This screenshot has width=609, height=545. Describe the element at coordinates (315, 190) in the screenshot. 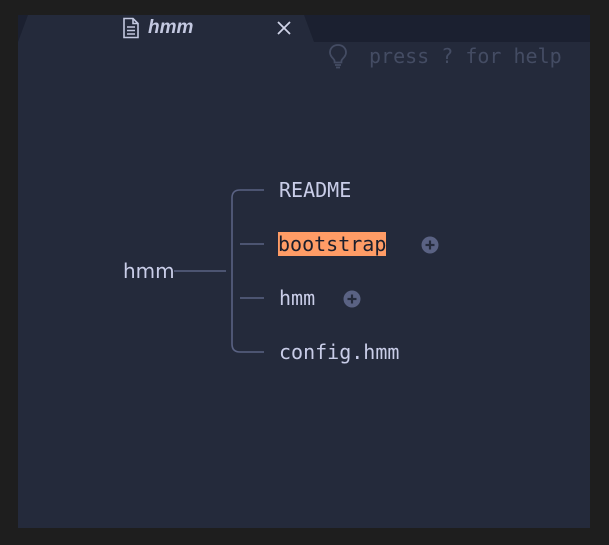

I see `node-readme: README` at that location.